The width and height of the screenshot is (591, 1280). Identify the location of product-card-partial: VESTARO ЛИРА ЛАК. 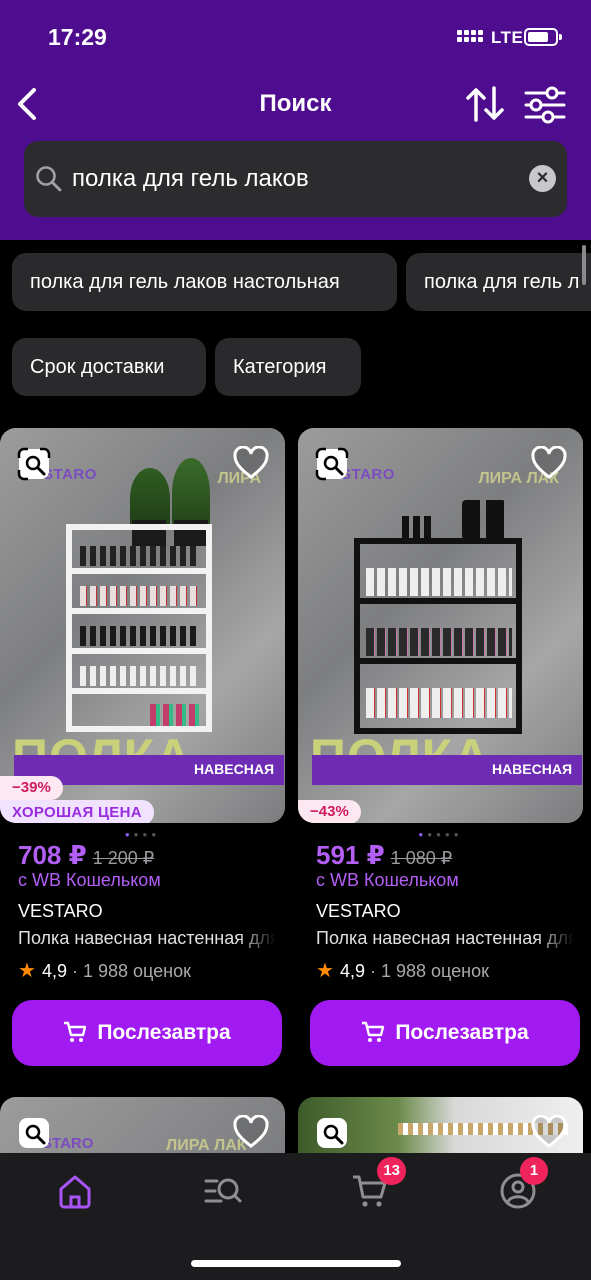
(142, 1127).